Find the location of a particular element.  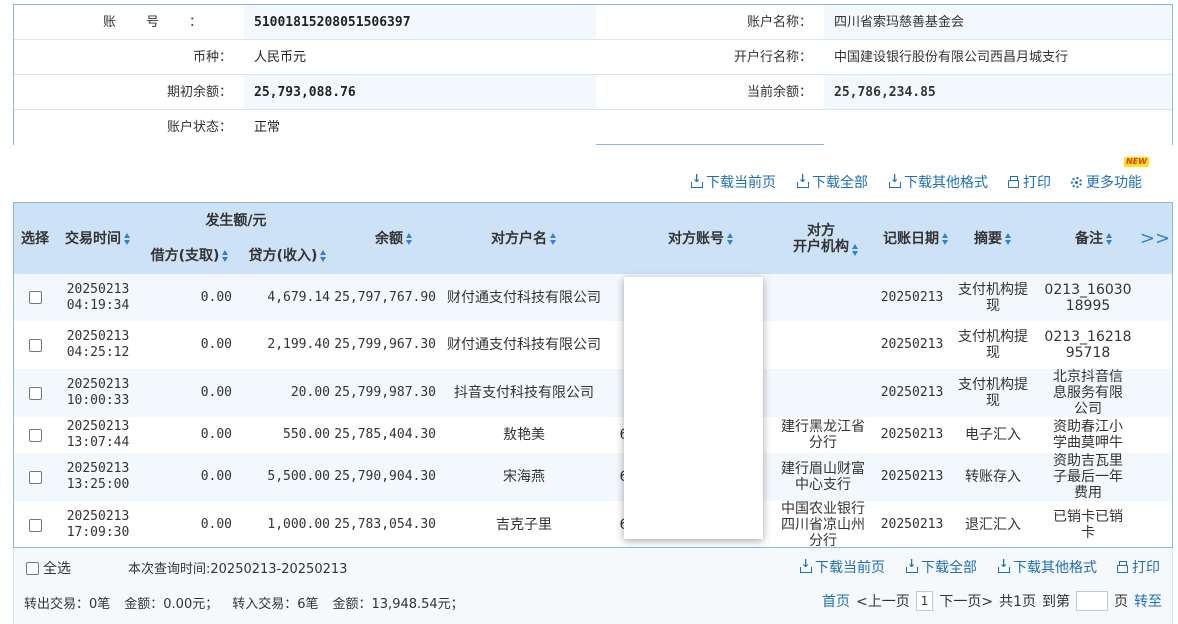

download-all-button: 下载全部 is located at coordinates (832, 182).